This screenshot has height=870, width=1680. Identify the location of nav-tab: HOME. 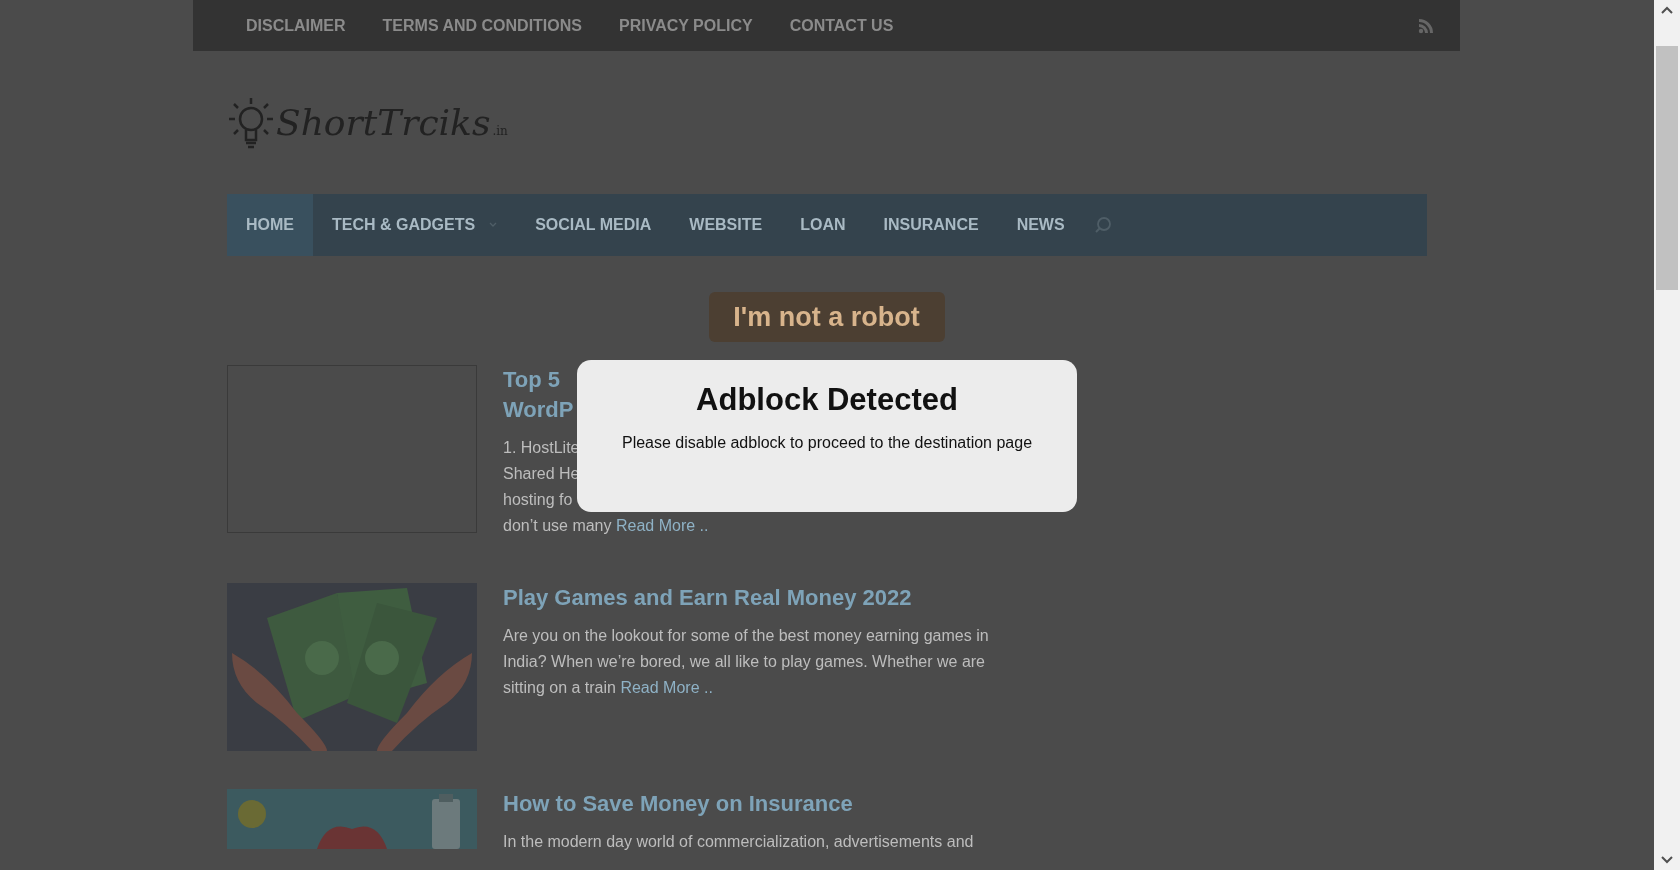
(270, 225).